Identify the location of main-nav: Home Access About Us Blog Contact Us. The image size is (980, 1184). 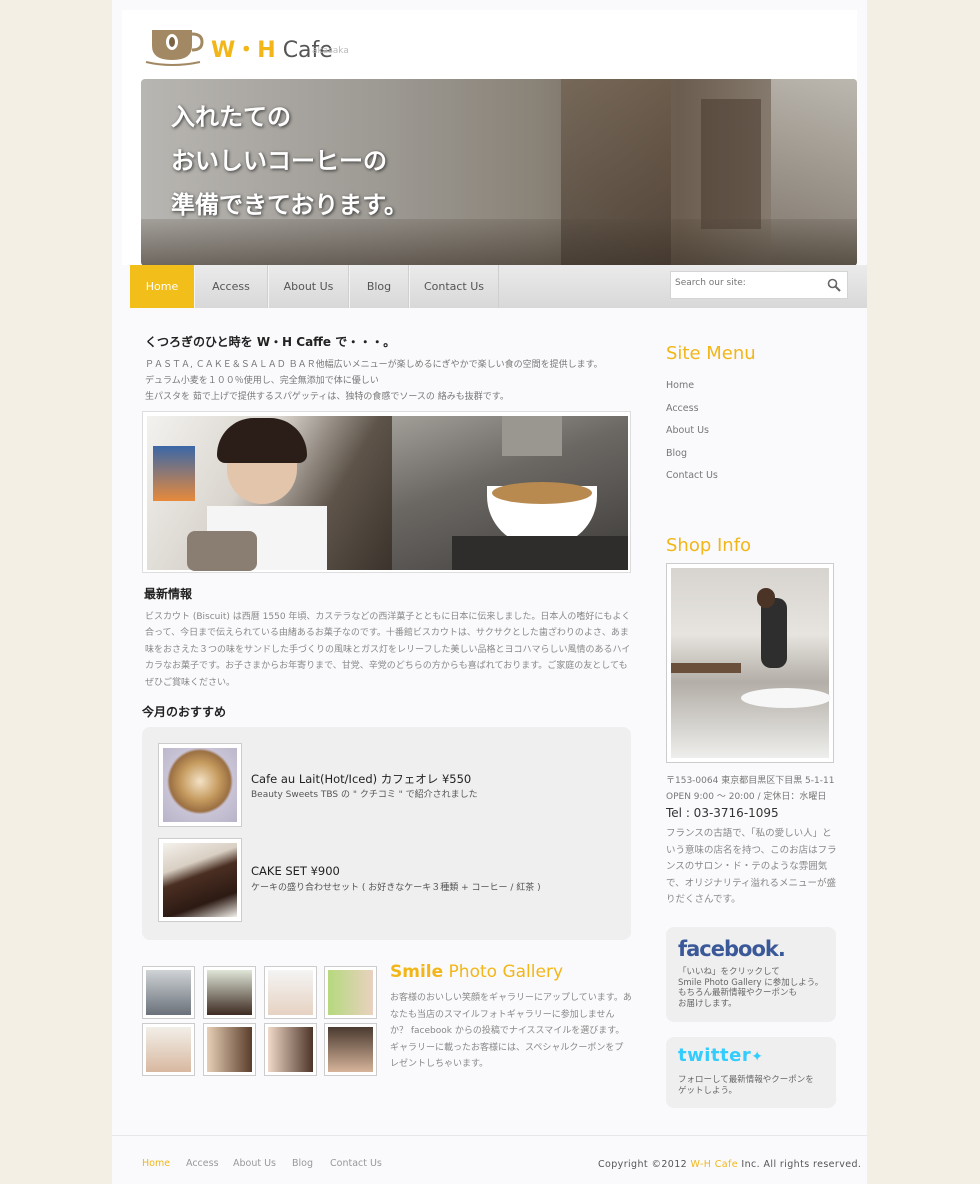
(498, 286).